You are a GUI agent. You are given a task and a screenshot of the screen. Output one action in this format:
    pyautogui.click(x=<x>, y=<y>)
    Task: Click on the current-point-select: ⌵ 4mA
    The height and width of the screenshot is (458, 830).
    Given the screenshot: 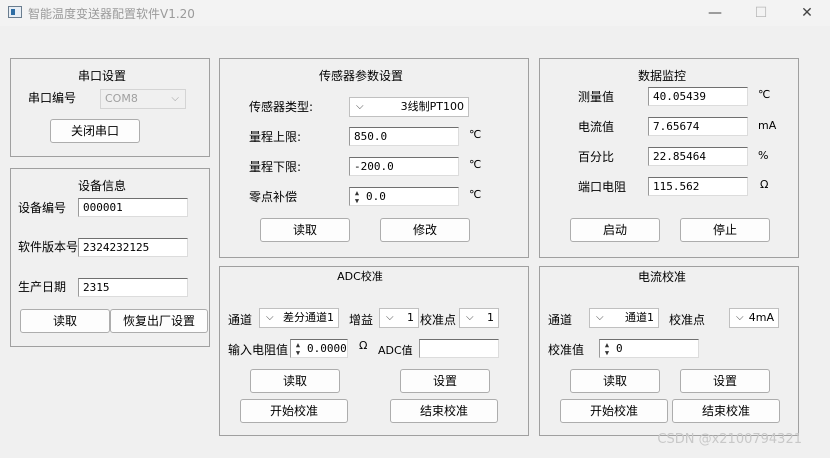 What is the action you would take?
    pyautogui.click(x=754, y=318)
    